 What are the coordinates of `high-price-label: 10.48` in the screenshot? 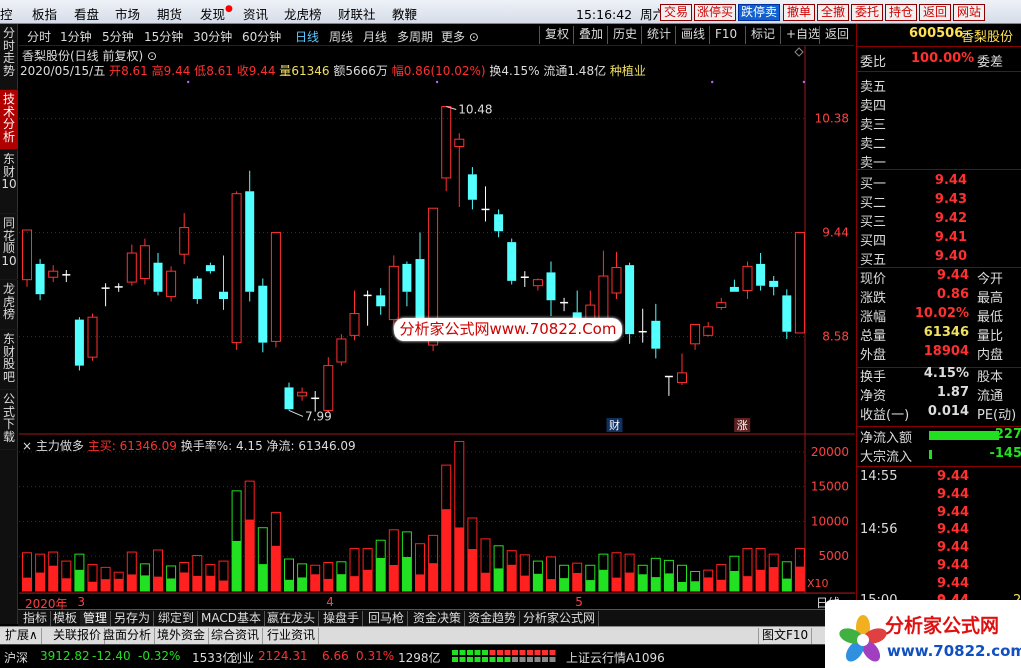 It's located at (475, 110).